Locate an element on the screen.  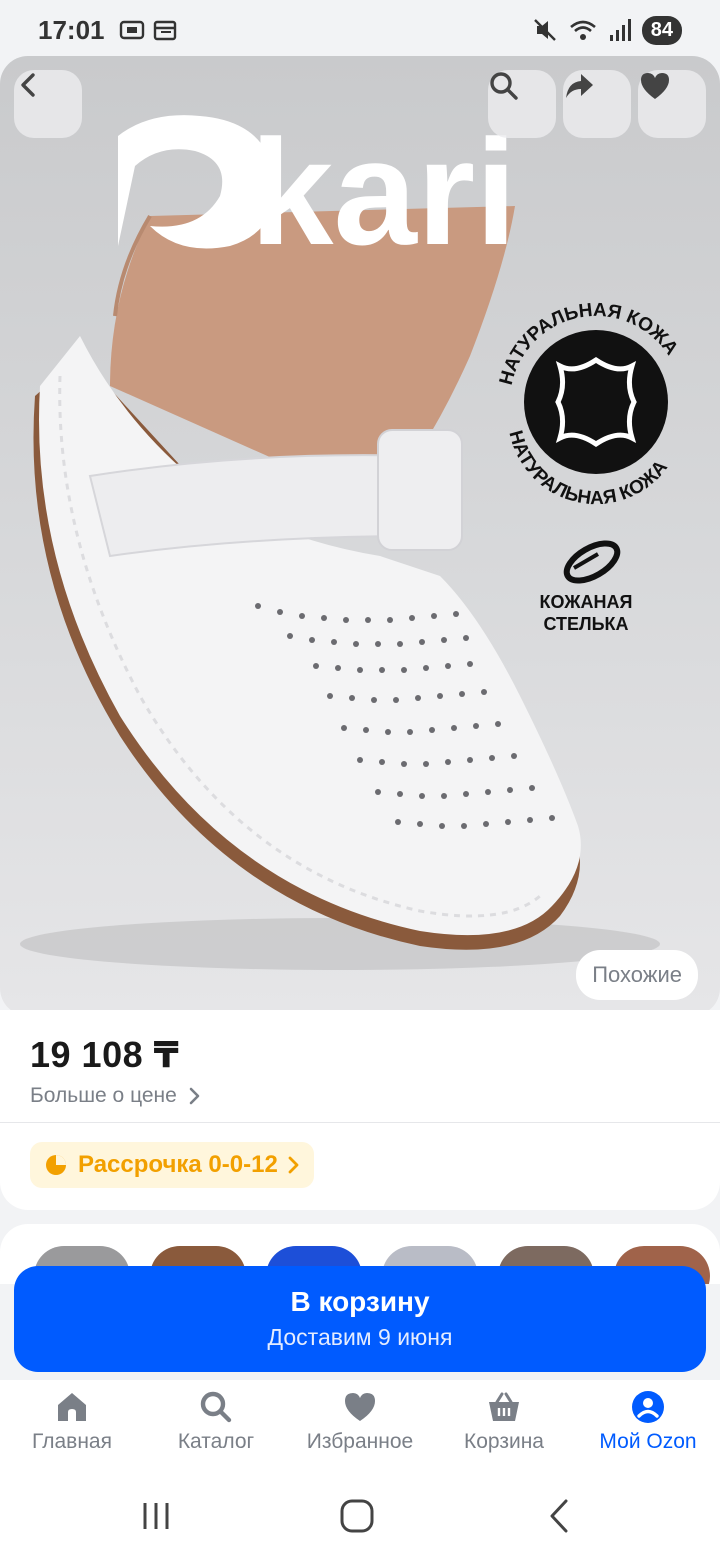
add-to-cart-button: В корзину Доставим 9 июня is located at coordinates (360, 1319).